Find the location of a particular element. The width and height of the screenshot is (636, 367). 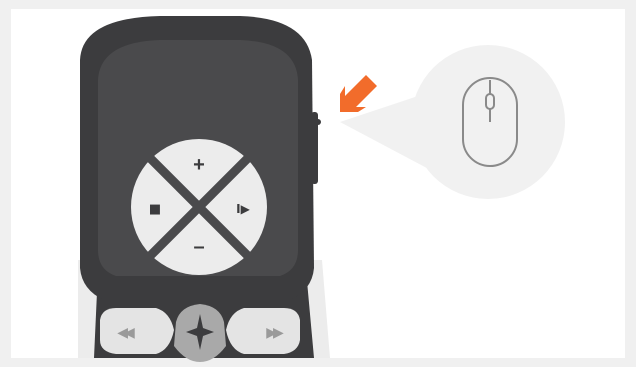

mouse-callout is located at coordinates (452, 122).